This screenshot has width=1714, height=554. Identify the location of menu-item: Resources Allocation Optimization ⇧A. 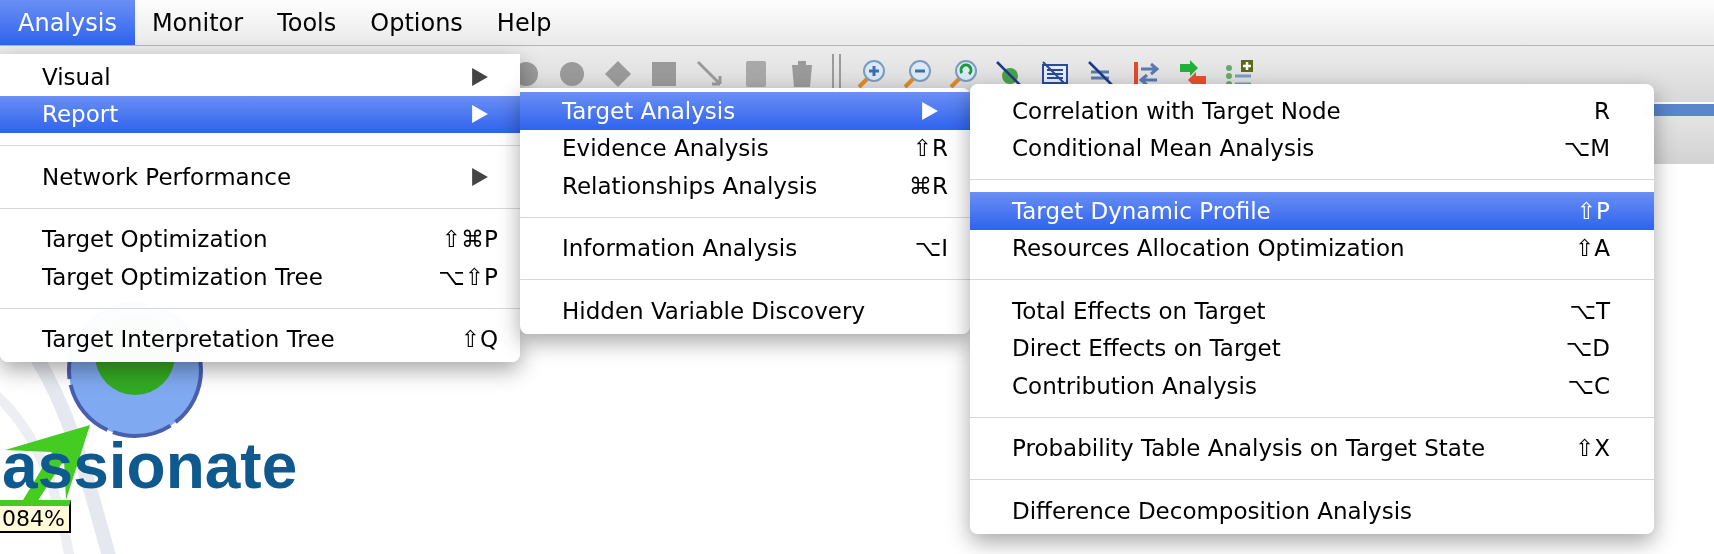
(1312, 248).